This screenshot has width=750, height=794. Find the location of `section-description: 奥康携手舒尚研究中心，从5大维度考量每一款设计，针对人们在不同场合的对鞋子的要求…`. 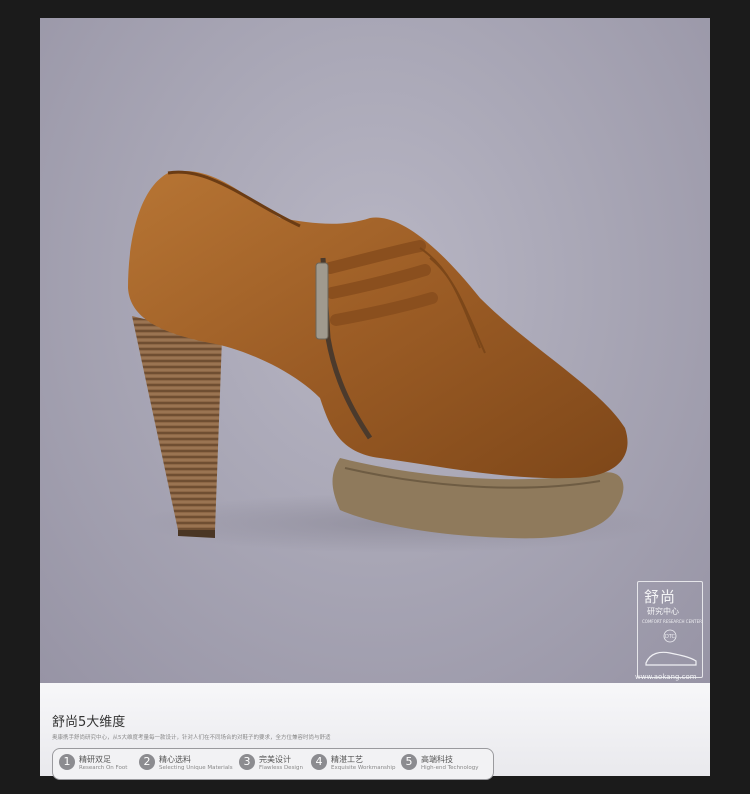

section-description: 奥康携手舒尚研究中心，从5大维度考量每一款设计，针对人们在不同场合的对鞋子的要求… is located at coordinates (191, 738).